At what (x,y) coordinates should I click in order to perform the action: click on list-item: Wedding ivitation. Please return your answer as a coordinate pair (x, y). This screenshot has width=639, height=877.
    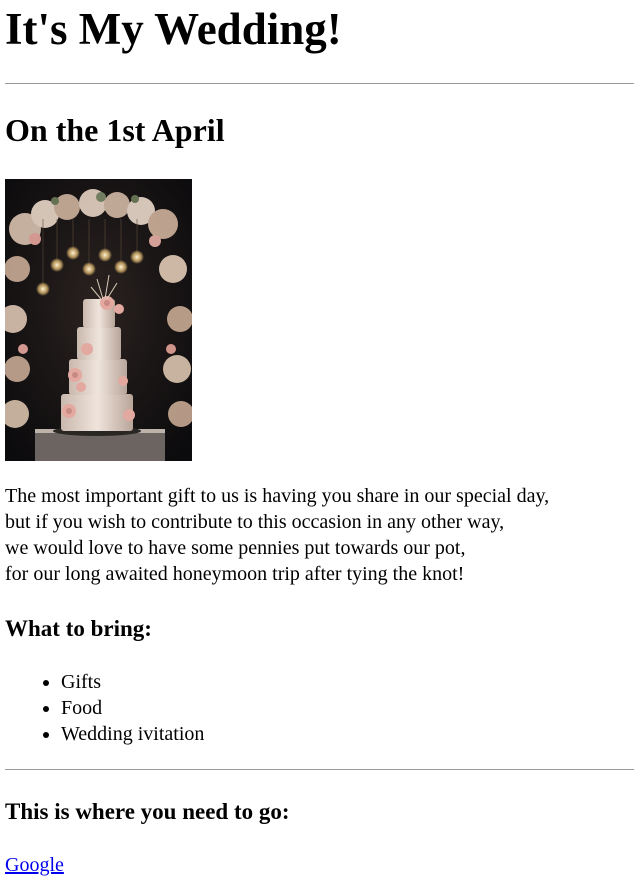
    Looking at the image, I should click on (347, 734).